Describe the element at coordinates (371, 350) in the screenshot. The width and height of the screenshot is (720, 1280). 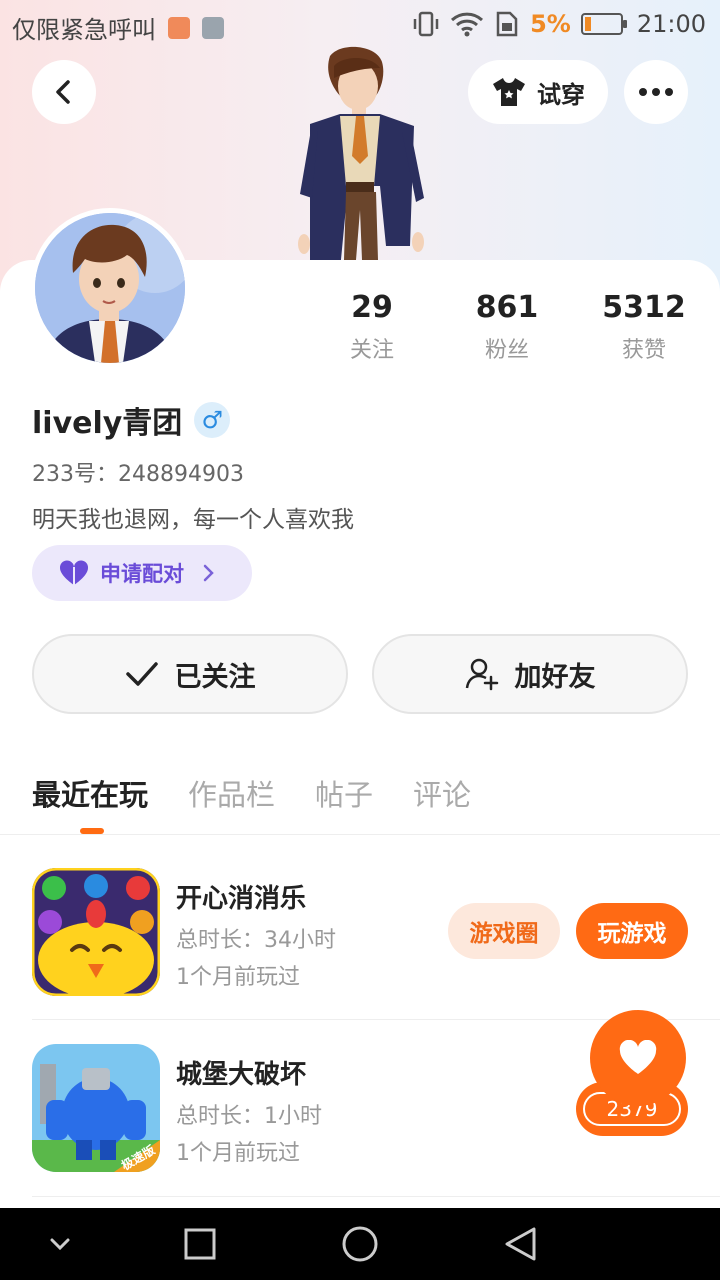
I see `stat-following-label: 关注` at that location.